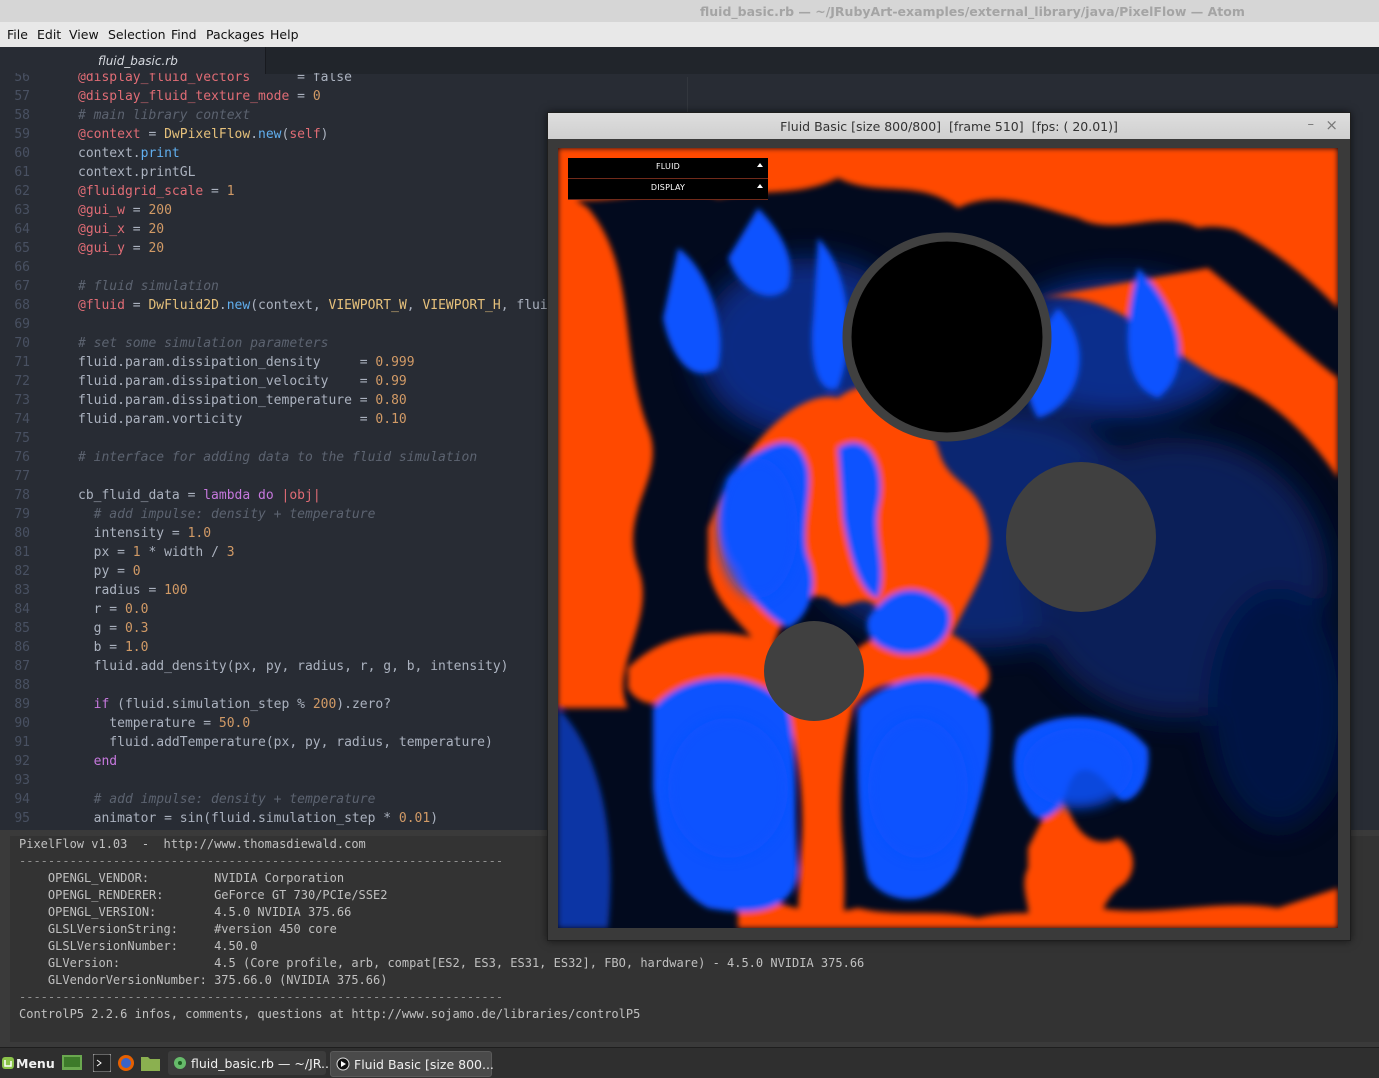 The height and width of the screenshot is (1078, 1379). I want to click on line-number: 58, so click(22, 115).